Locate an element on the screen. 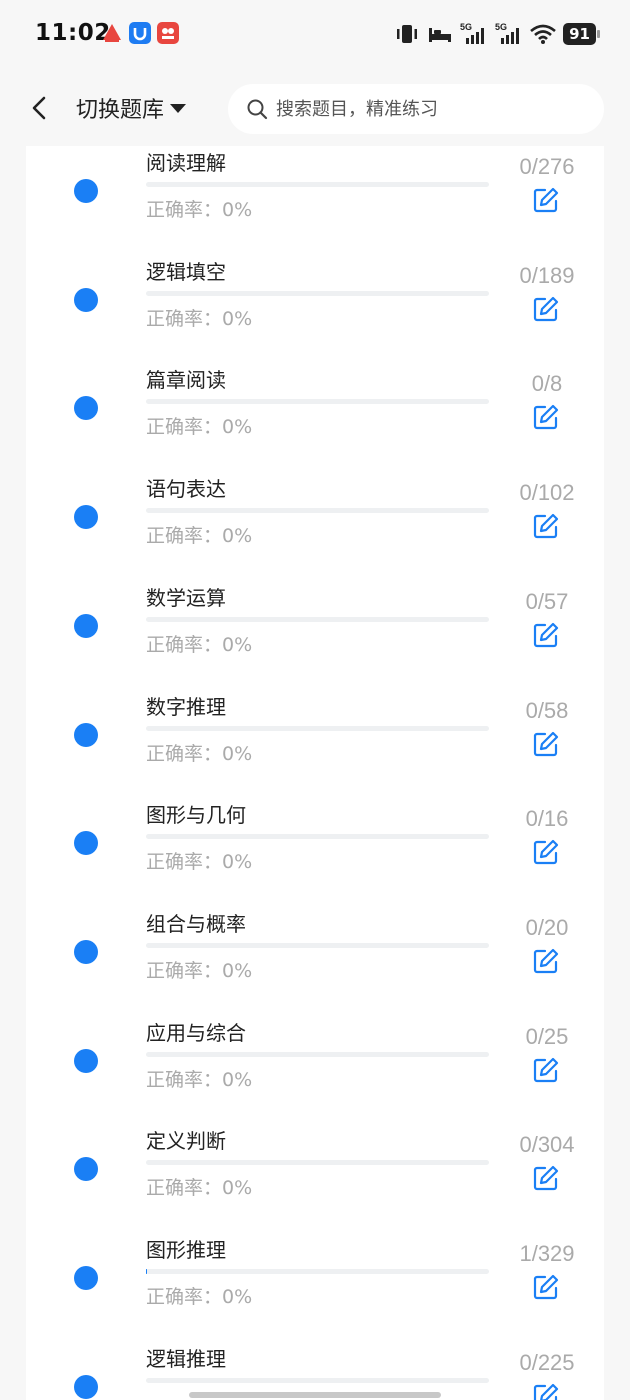  answered-count: 0/225 is located at coordinates (547, 1362).